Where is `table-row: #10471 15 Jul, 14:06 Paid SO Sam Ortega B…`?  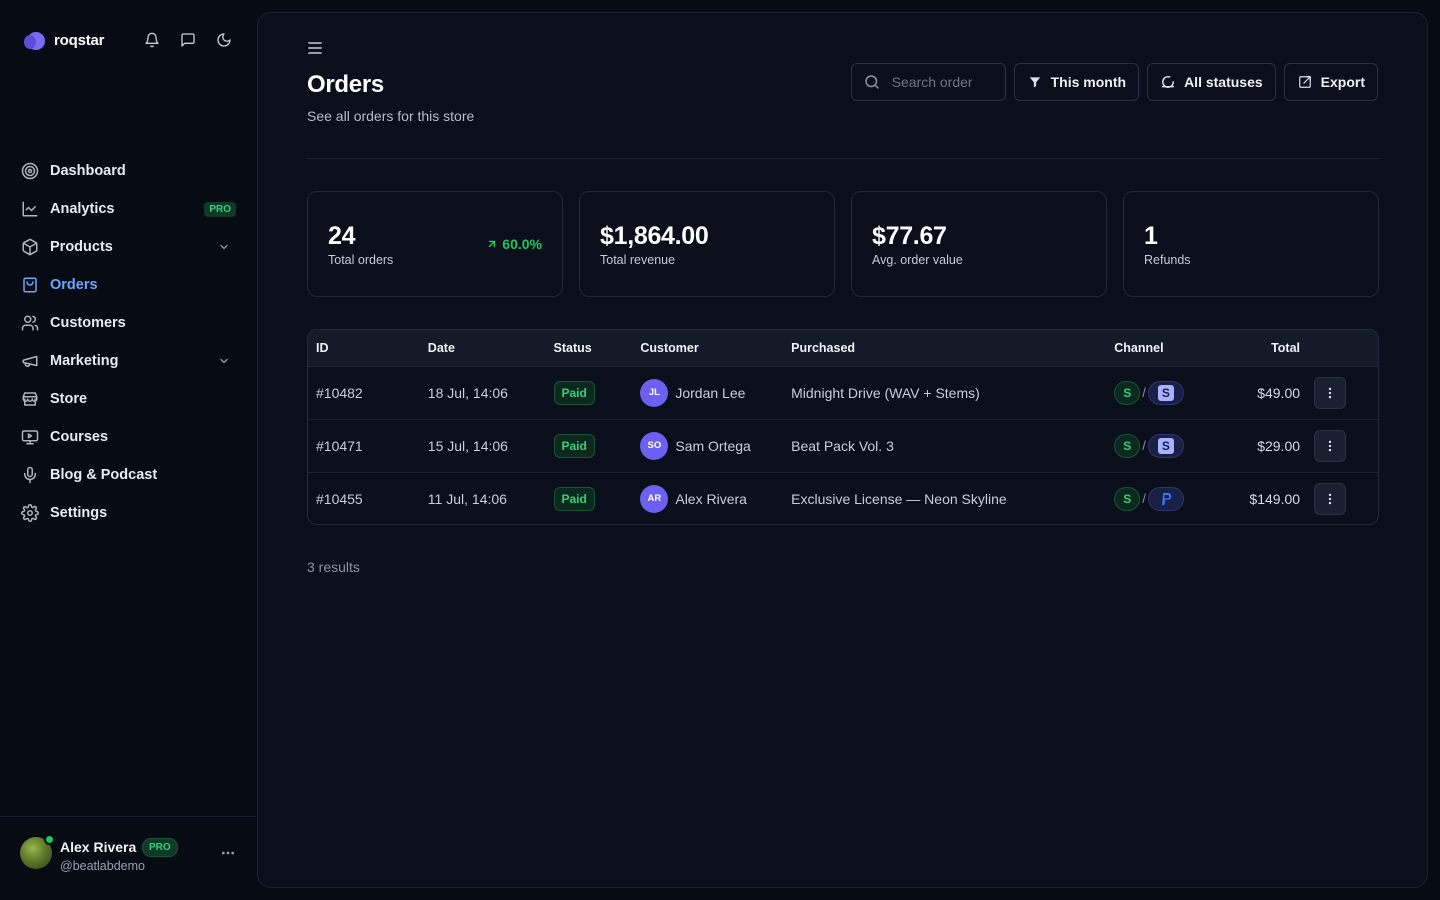 table-row: #10471 15 Jul, 14:06 Paid SO Sam Ortega B… is located at coordinates (843, 445).